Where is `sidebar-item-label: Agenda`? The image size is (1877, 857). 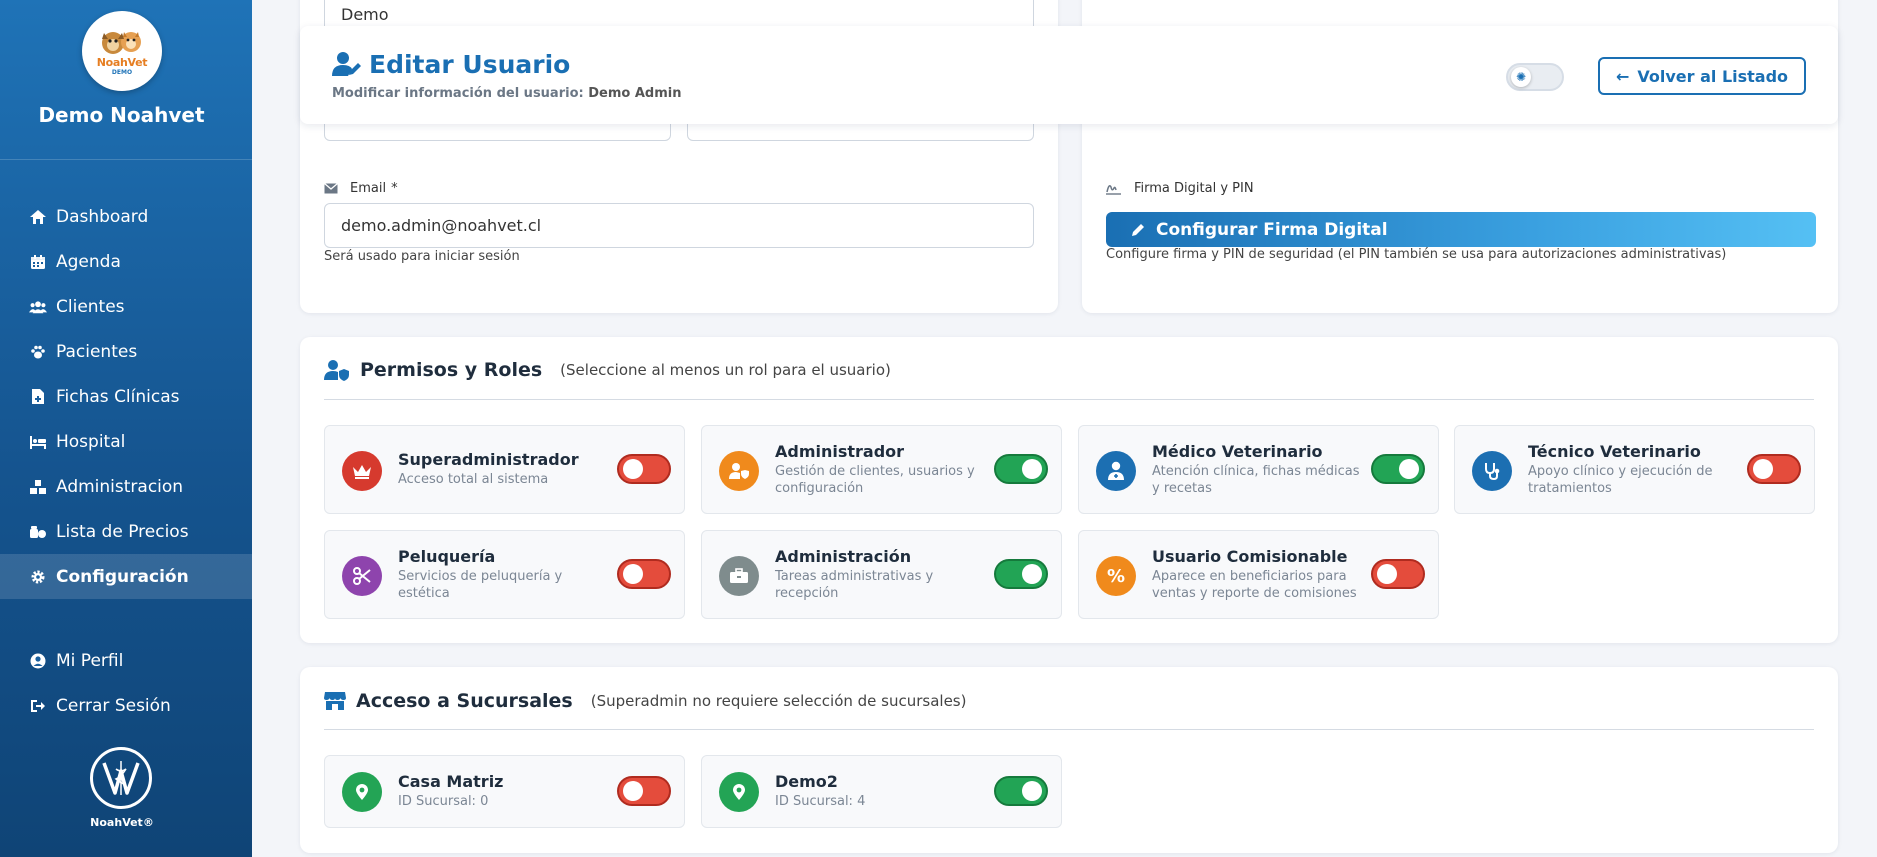 sidebar-item-label: Agenda is located at coordinates (88, 261).